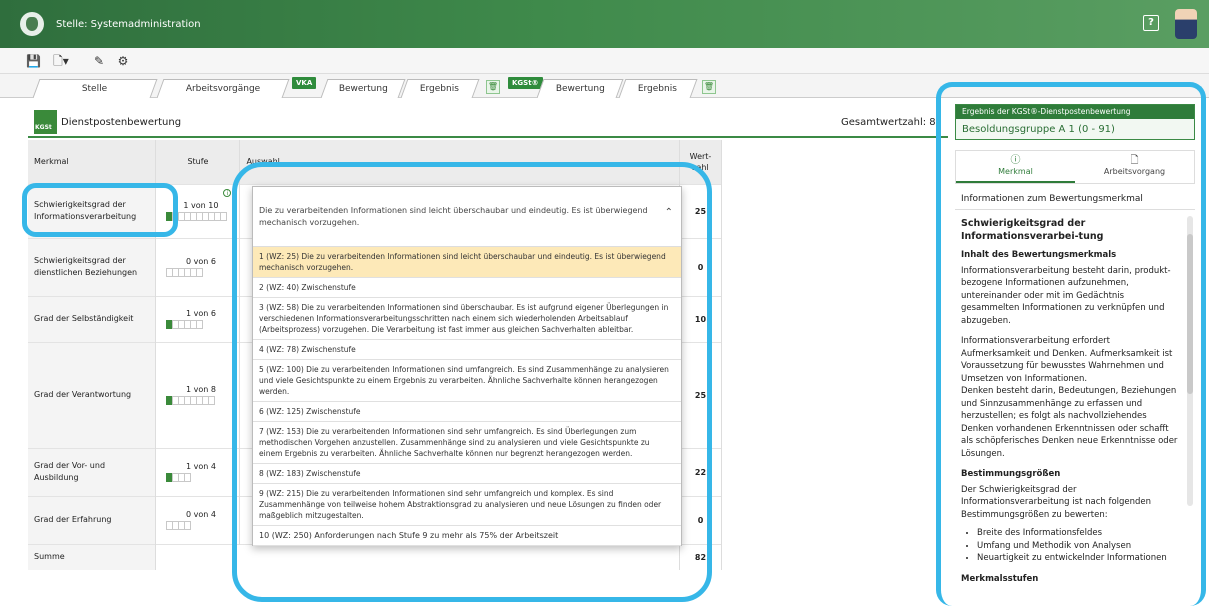  What do you see at coordinates (200, 514) in the screenshot?
I see `stufe-text: 0 von 4` at bounding box center [200, 514].